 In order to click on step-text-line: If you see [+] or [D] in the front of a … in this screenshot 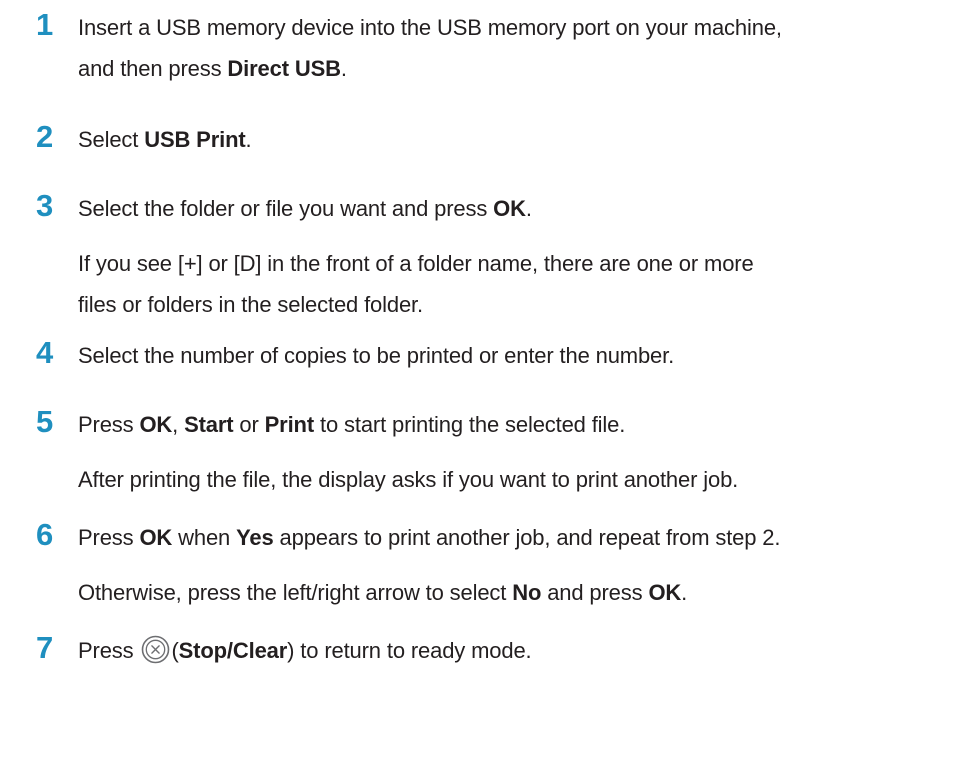, I will do `click(416, 263)`.